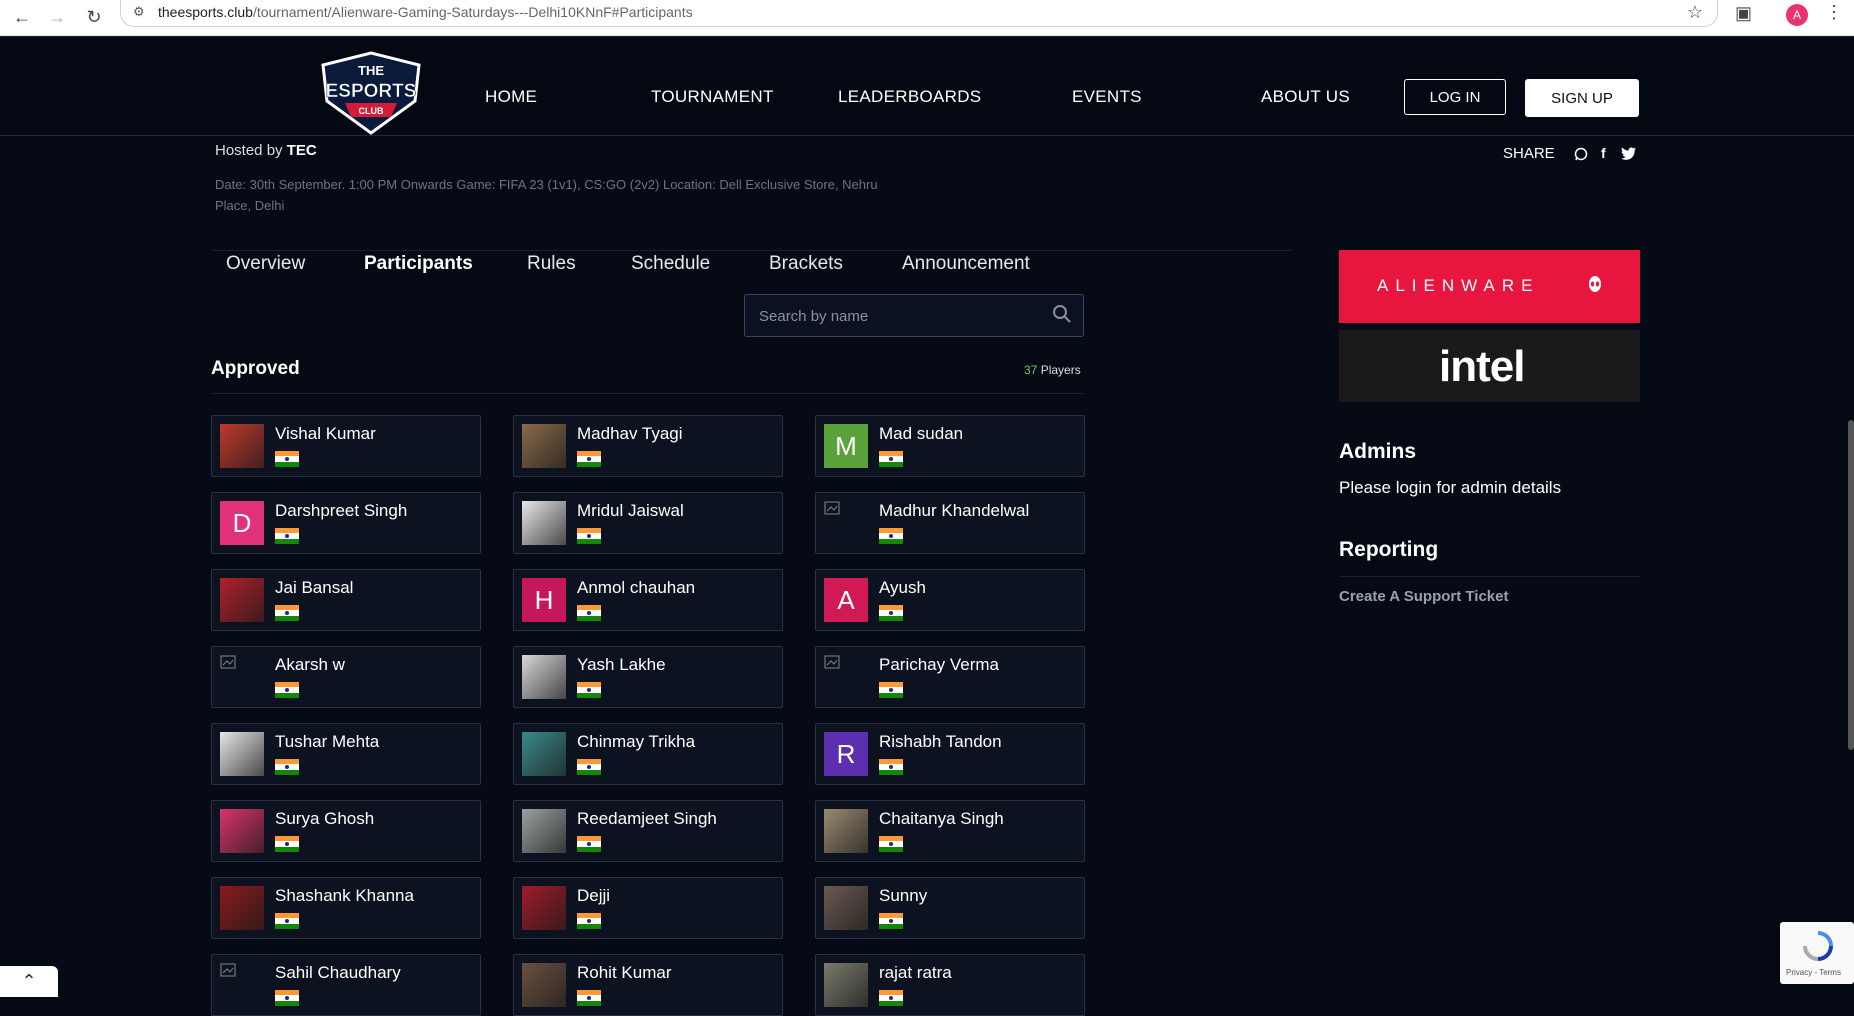 The image size is (1854, 1016). What do you see at coordinates (1695, 12) in the screenshot?
I see `bookmark-star-icon: ☆` at bounding box center [1695, 12].